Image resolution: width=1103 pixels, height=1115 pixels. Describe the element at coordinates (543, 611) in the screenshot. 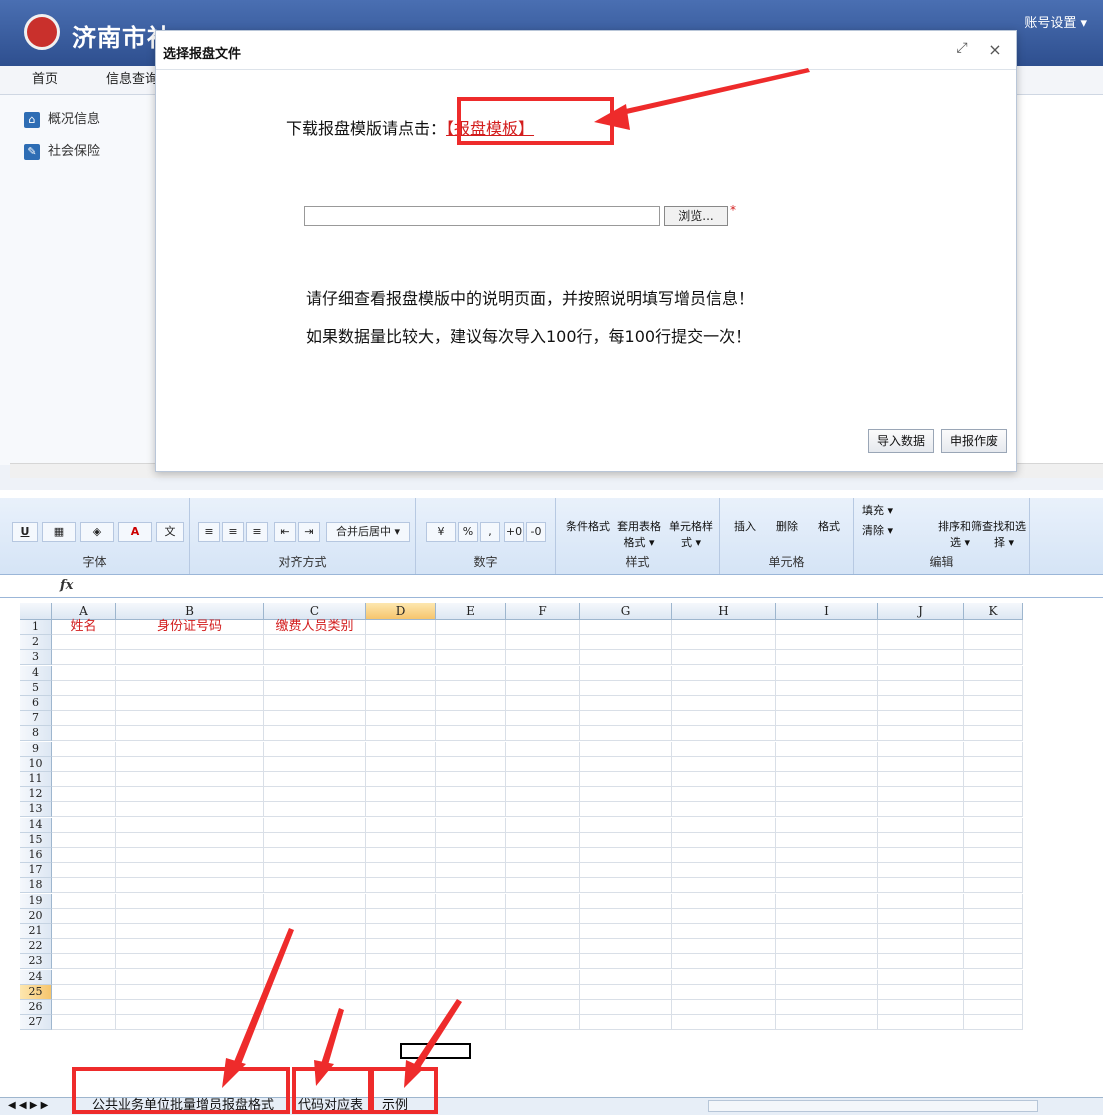

I see `column-header-f: F` at that location.